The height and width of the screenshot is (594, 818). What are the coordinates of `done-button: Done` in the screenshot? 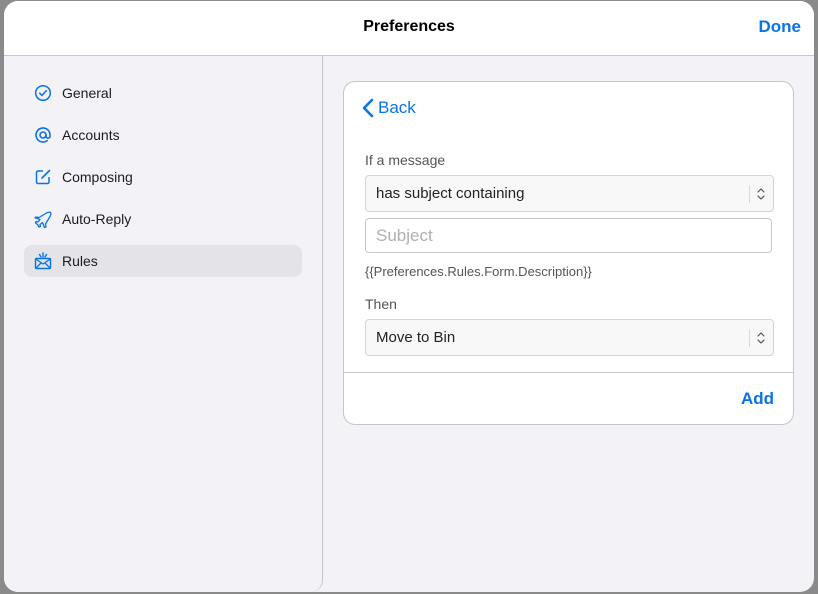 It's located at (780, 27).